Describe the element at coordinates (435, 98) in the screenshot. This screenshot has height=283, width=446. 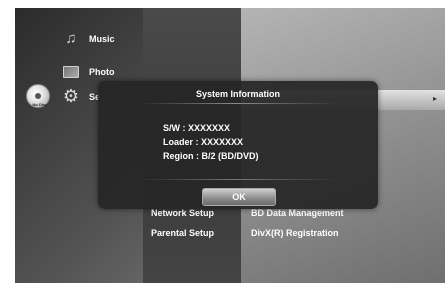
I see `right-arrow-icon: ▸` at that location.